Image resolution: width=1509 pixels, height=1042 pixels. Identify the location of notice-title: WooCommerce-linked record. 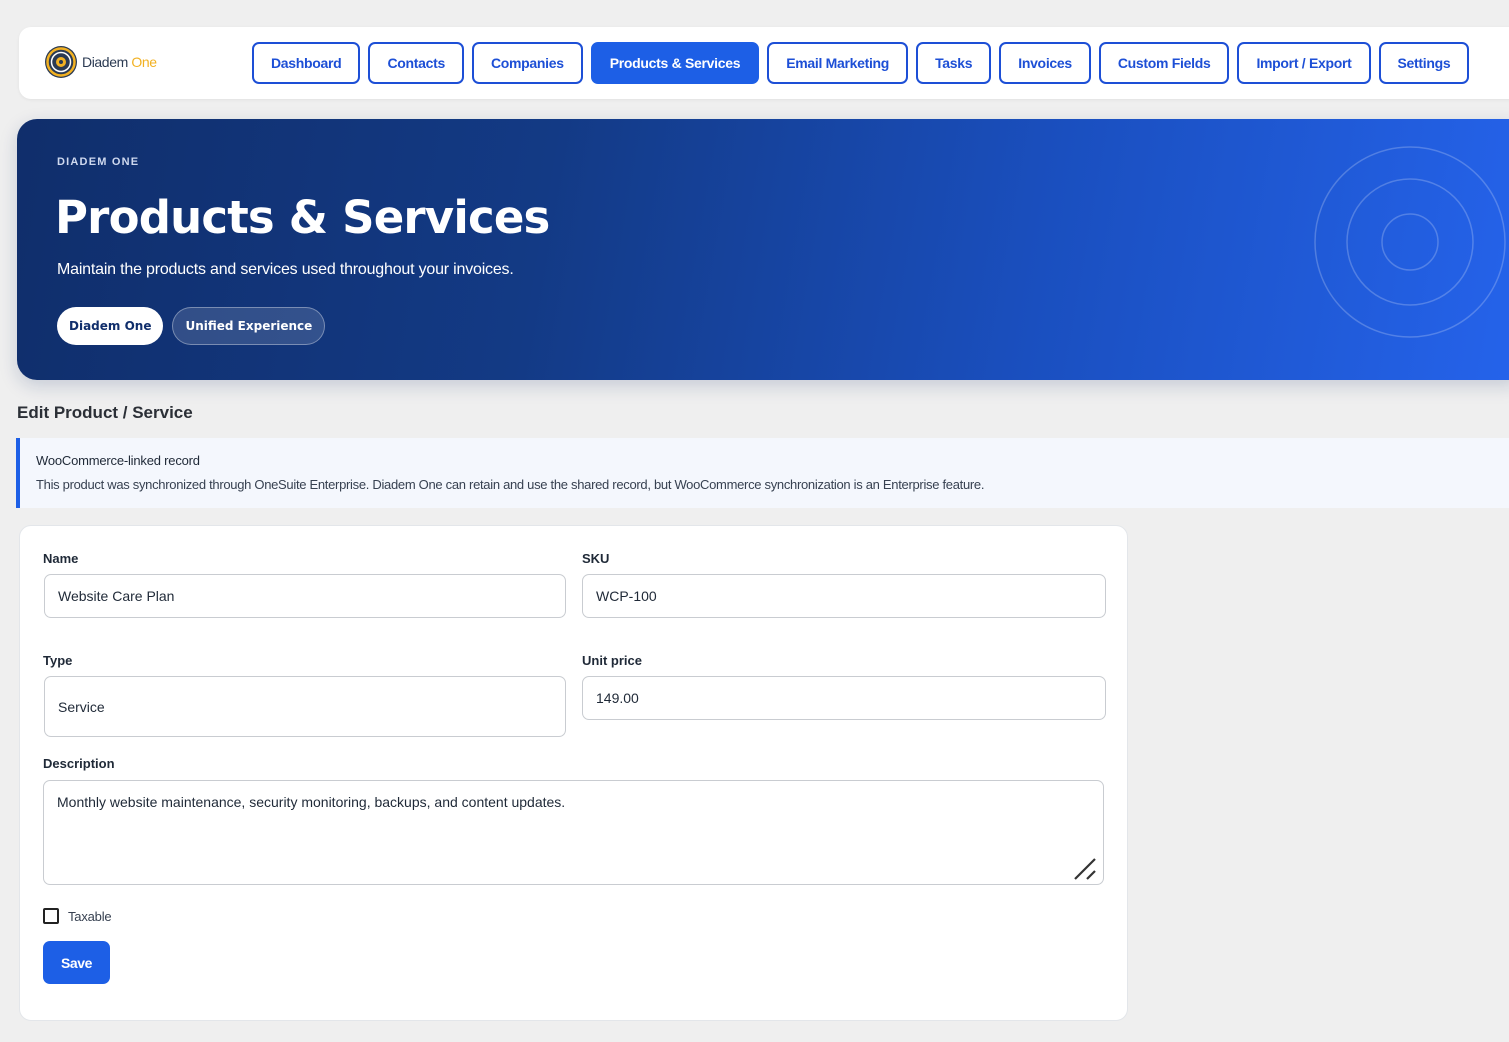
(118, 460).